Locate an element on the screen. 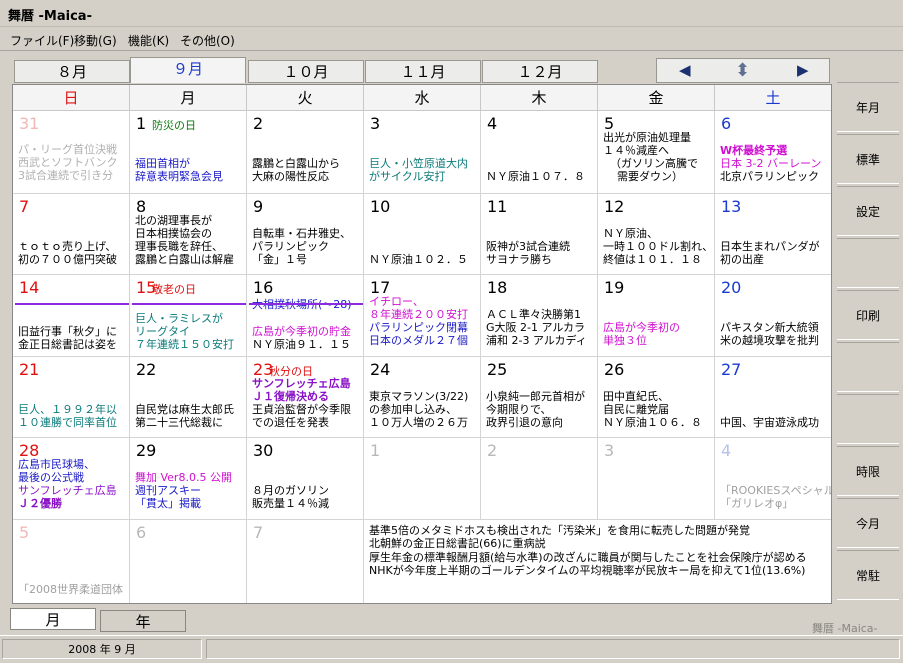  day-cell: 3 is located at coordinates (656, 479).